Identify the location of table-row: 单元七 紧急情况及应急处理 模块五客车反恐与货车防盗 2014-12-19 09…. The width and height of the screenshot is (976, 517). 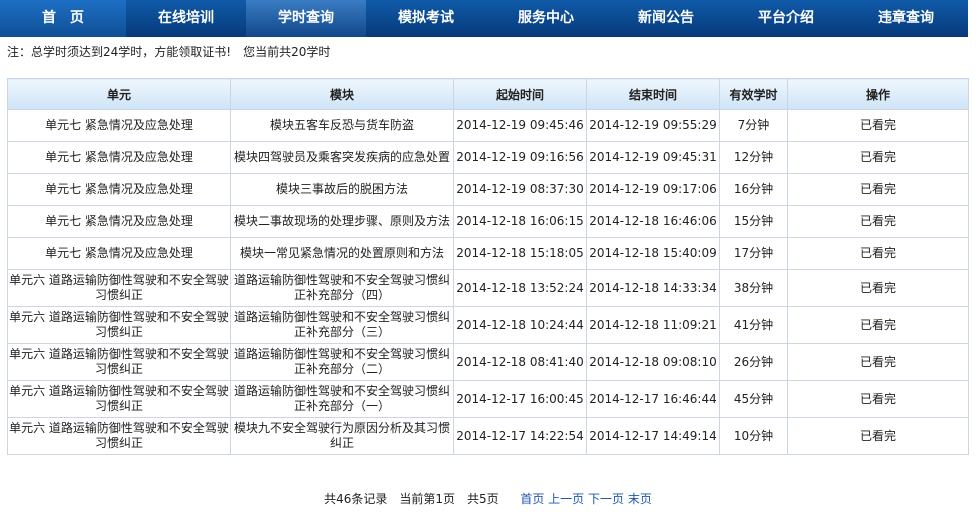
(488, 125).